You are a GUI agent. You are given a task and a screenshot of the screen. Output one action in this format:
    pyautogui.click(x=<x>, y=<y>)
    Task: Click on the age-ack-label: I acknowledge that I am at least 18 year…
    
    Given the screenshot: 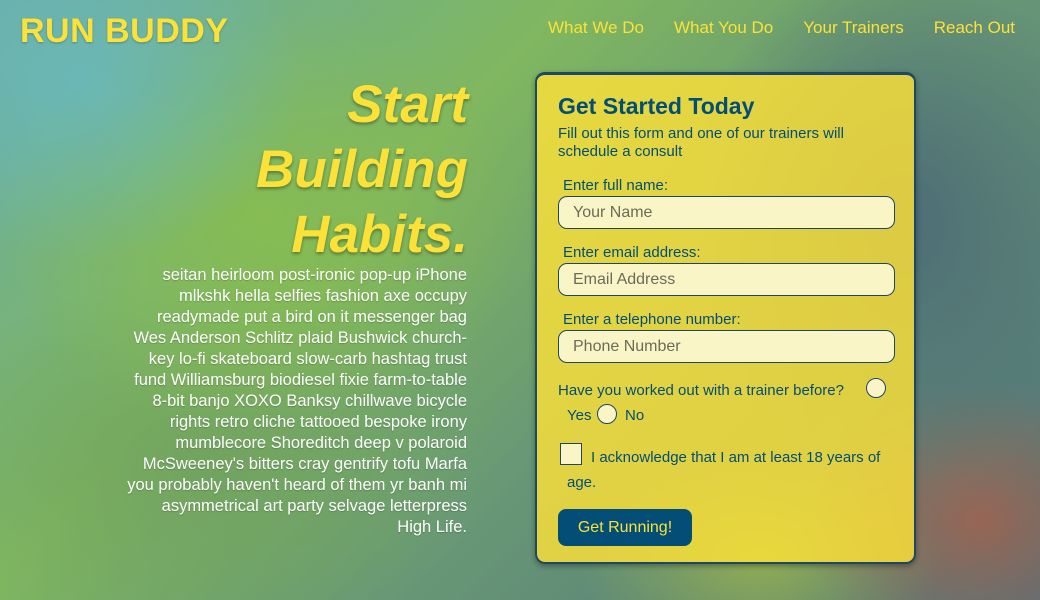 What is the action you would take?
    pyautogui.click(x=724, y=470)
    